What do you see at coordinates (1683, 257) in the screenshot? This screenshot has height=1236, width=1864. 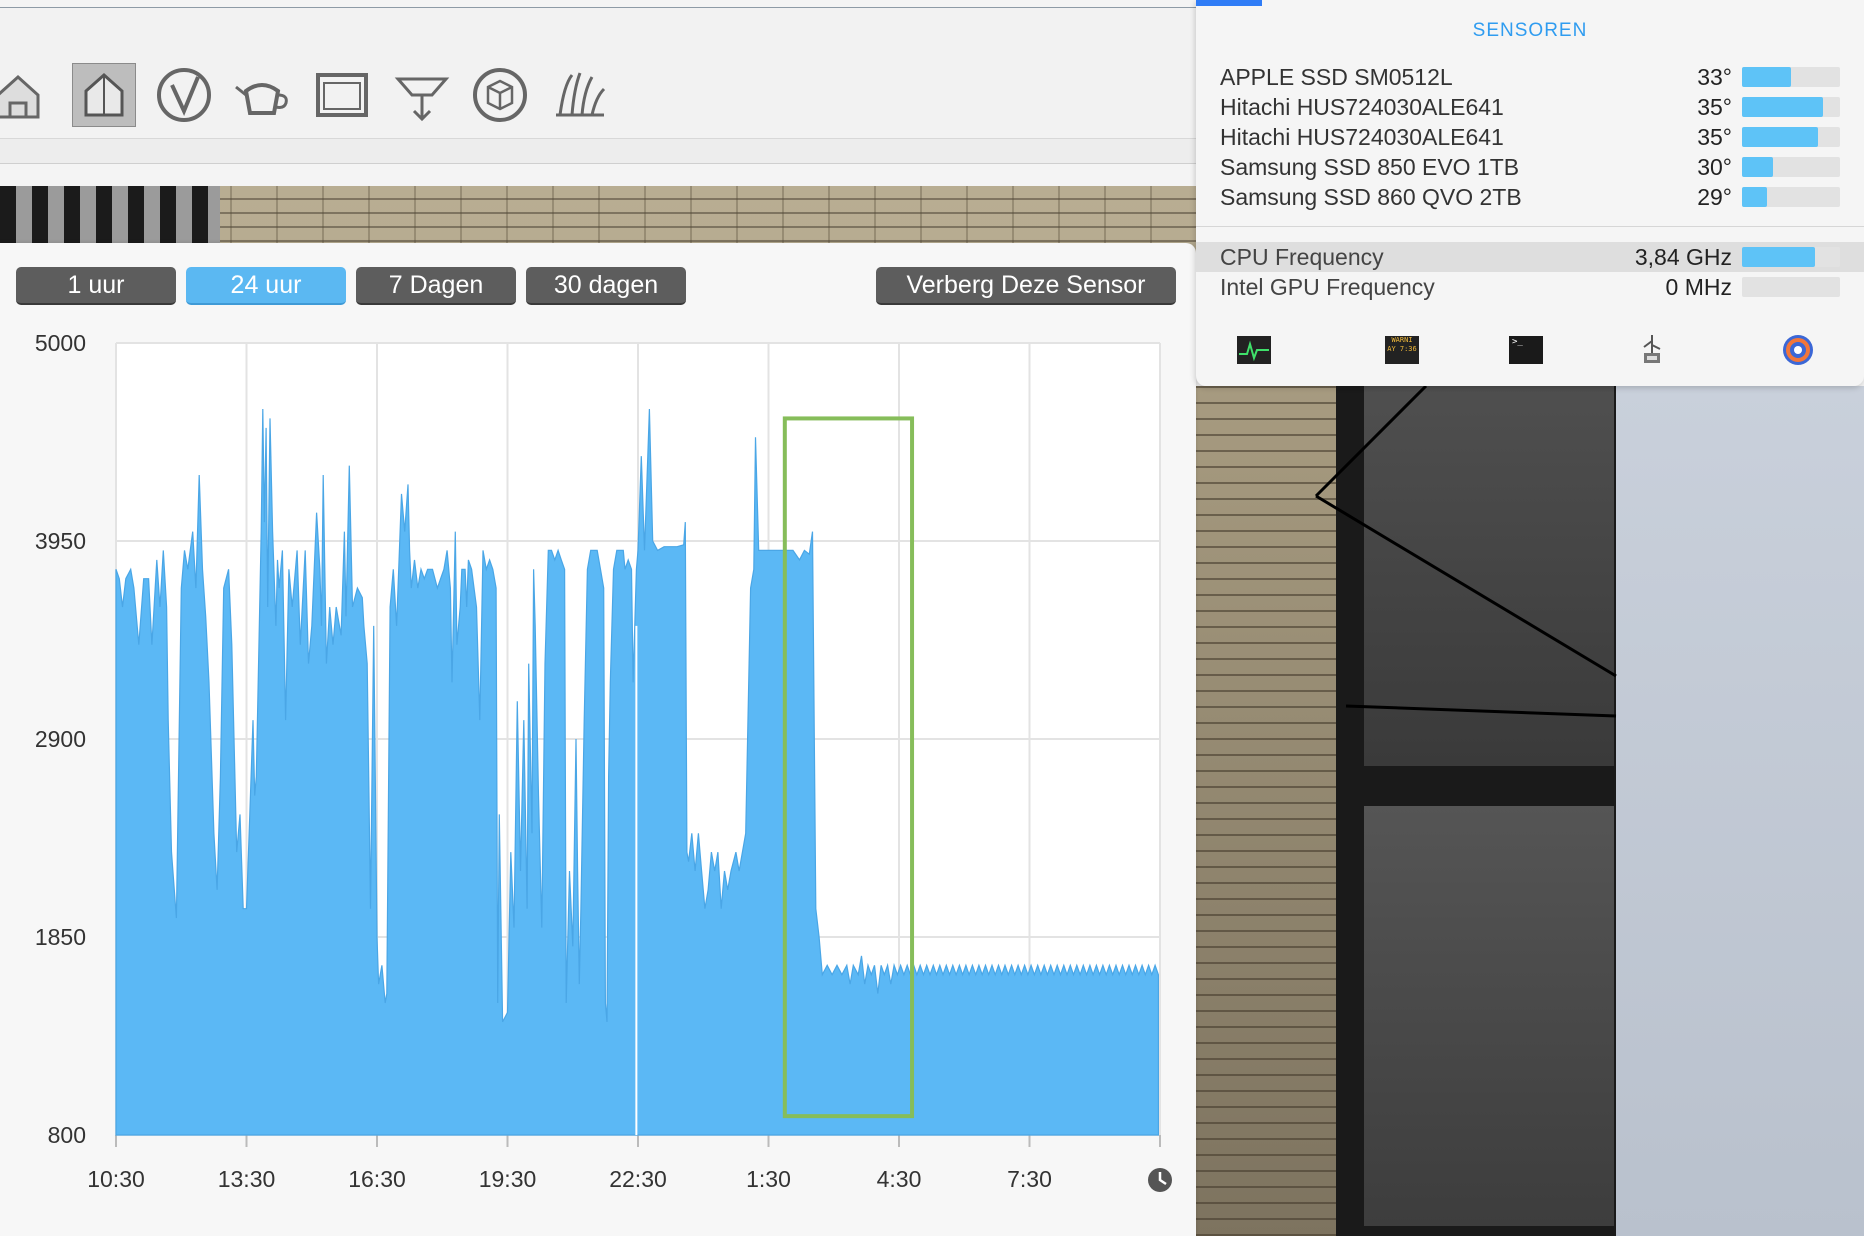 I see `sensor-value: 3,84 GHz` at bounding box center [1683, 257].